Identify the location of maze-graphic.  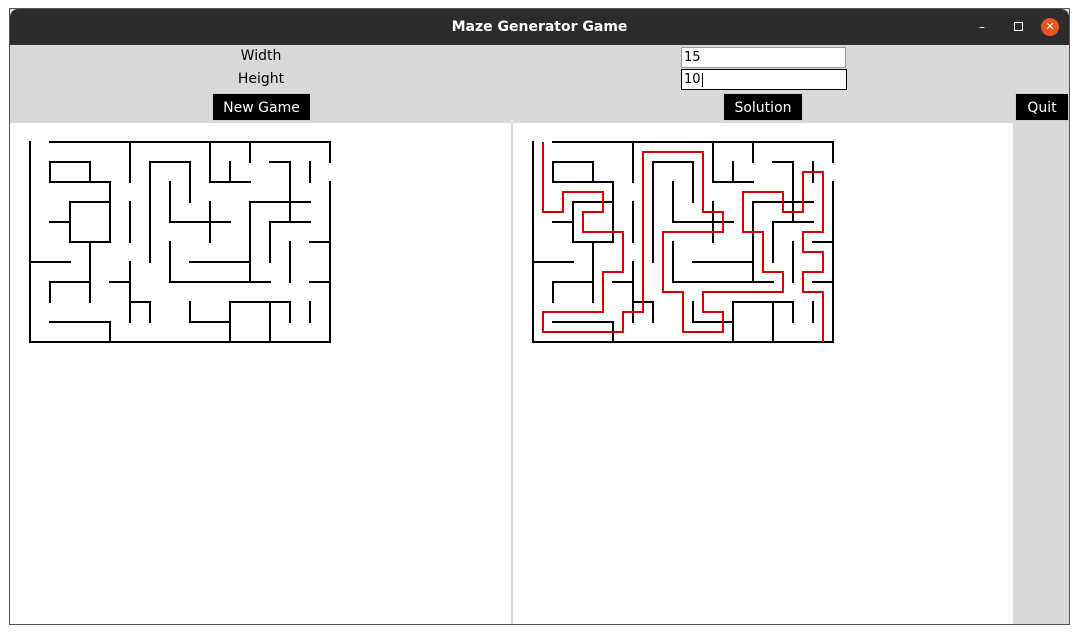
(180, 242).